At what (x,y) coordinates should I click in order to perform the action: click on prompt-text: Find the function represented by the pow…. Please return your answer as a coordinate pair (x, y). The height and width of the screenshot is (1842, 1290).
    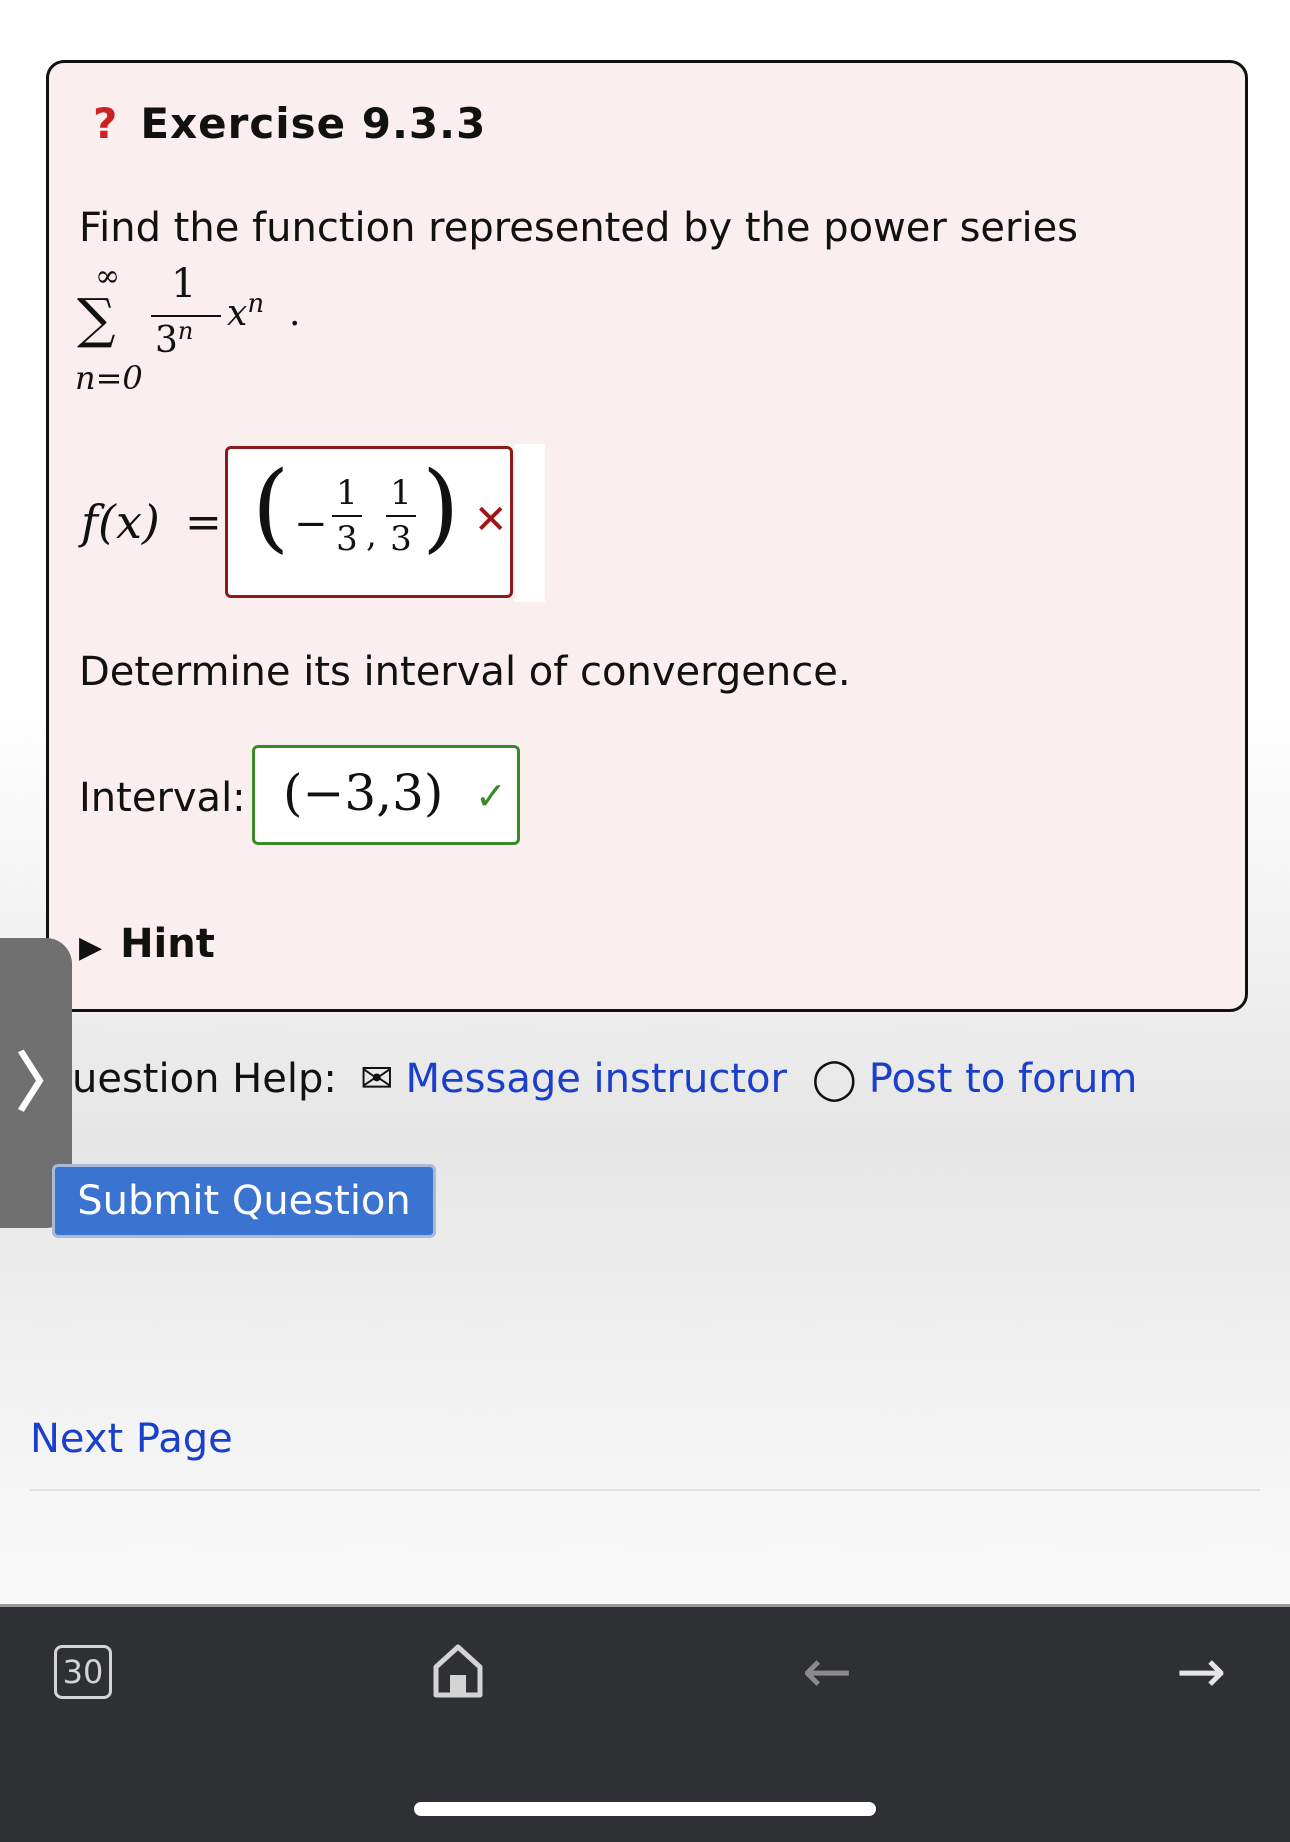
    Looking at the image, I should click on (579, 228).